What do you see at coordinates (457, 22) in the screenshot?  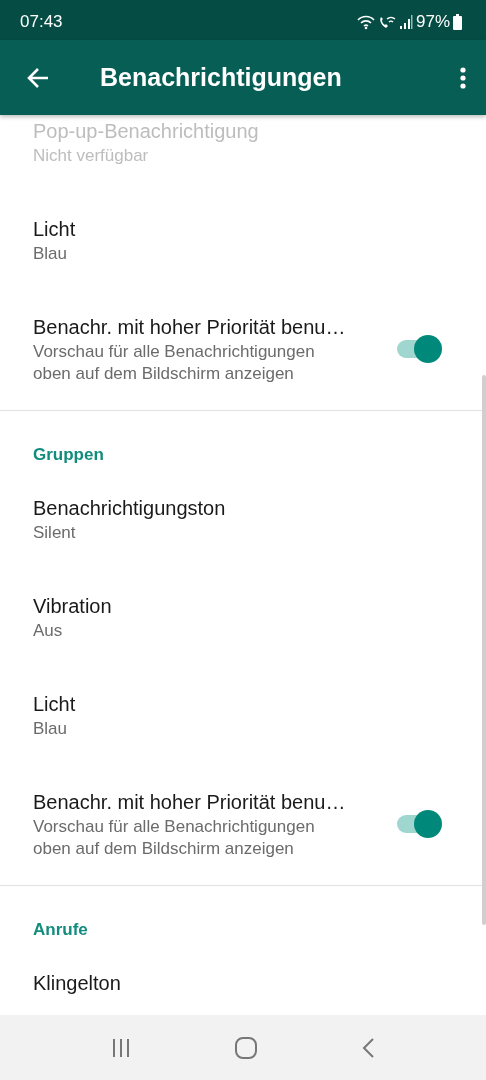 I see `battery-icon` at bounding box center [457, 22].